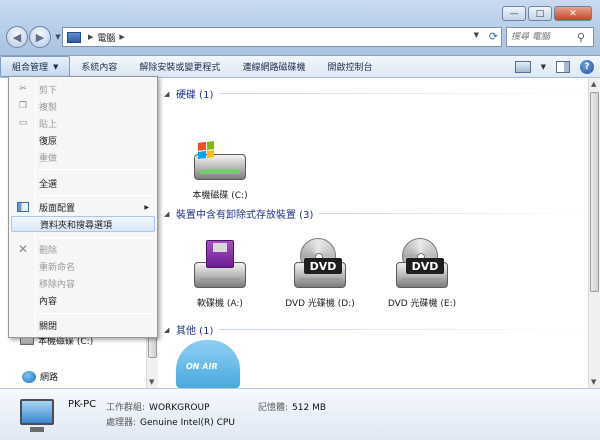 Image resolution: width=600 pixels, height=440 pixels. What do you see at coordinates (83, 283) in the screenshot?
I see `menu-item-remove-properties: 移除內容` at bounding box center [83, 283].